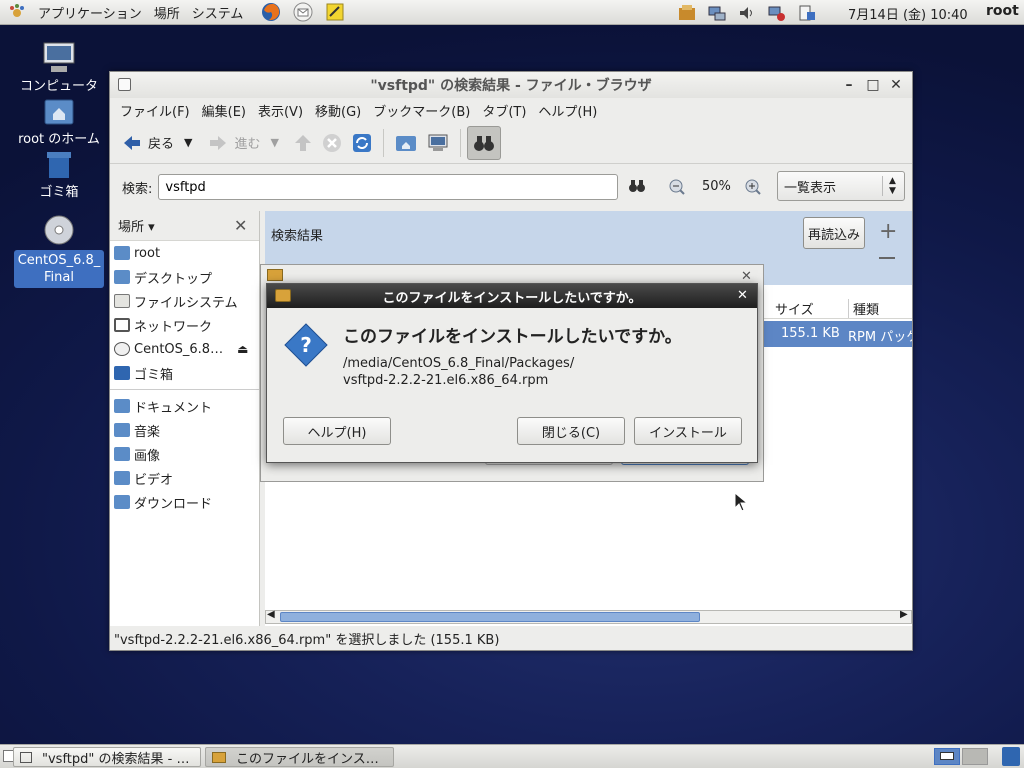  I want to click on view-mode-select: 一覧表示 ▲ ▼, so click(841, 186).